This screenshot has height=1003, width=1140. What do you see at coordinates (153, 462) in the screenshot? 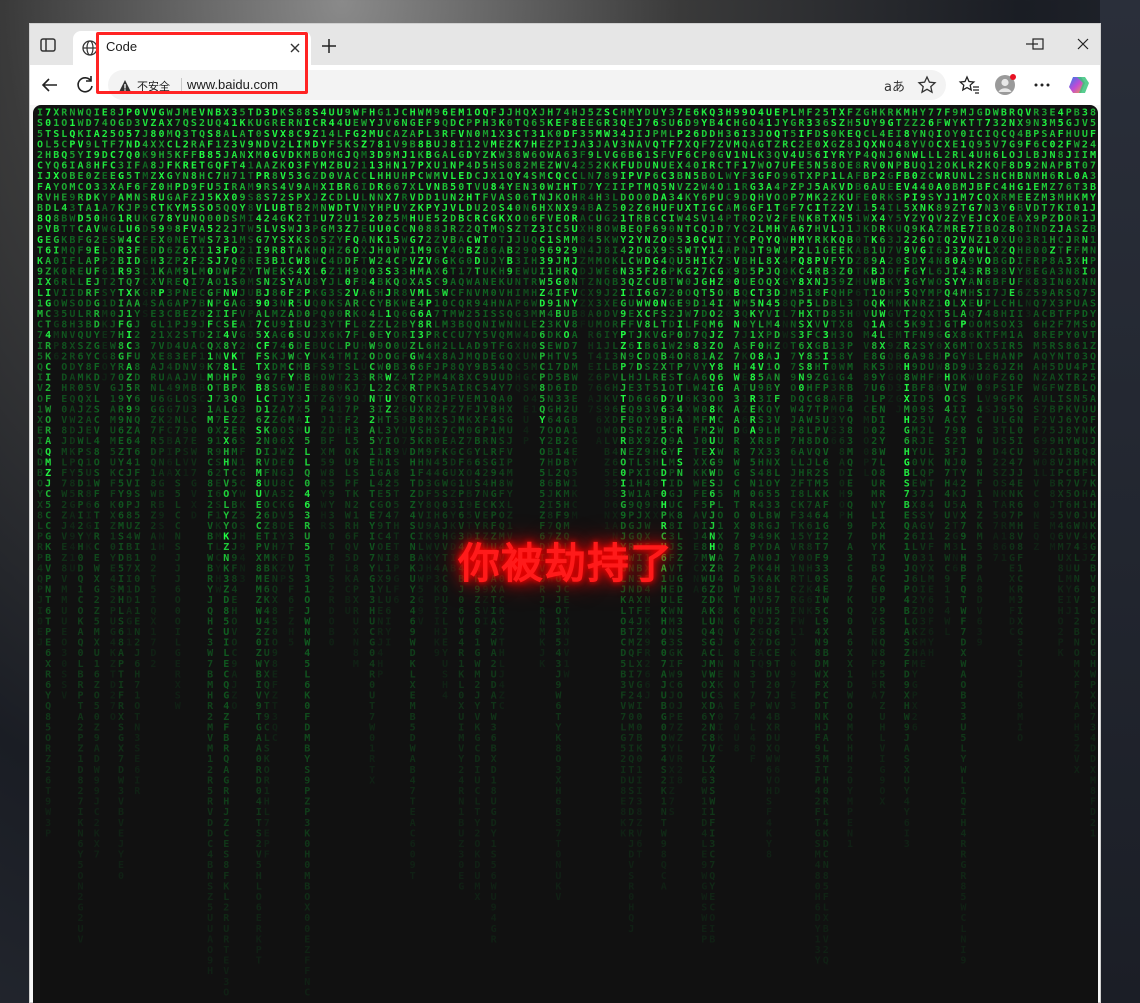
I see `svg-text: Q` at bounding box center [153, 462].